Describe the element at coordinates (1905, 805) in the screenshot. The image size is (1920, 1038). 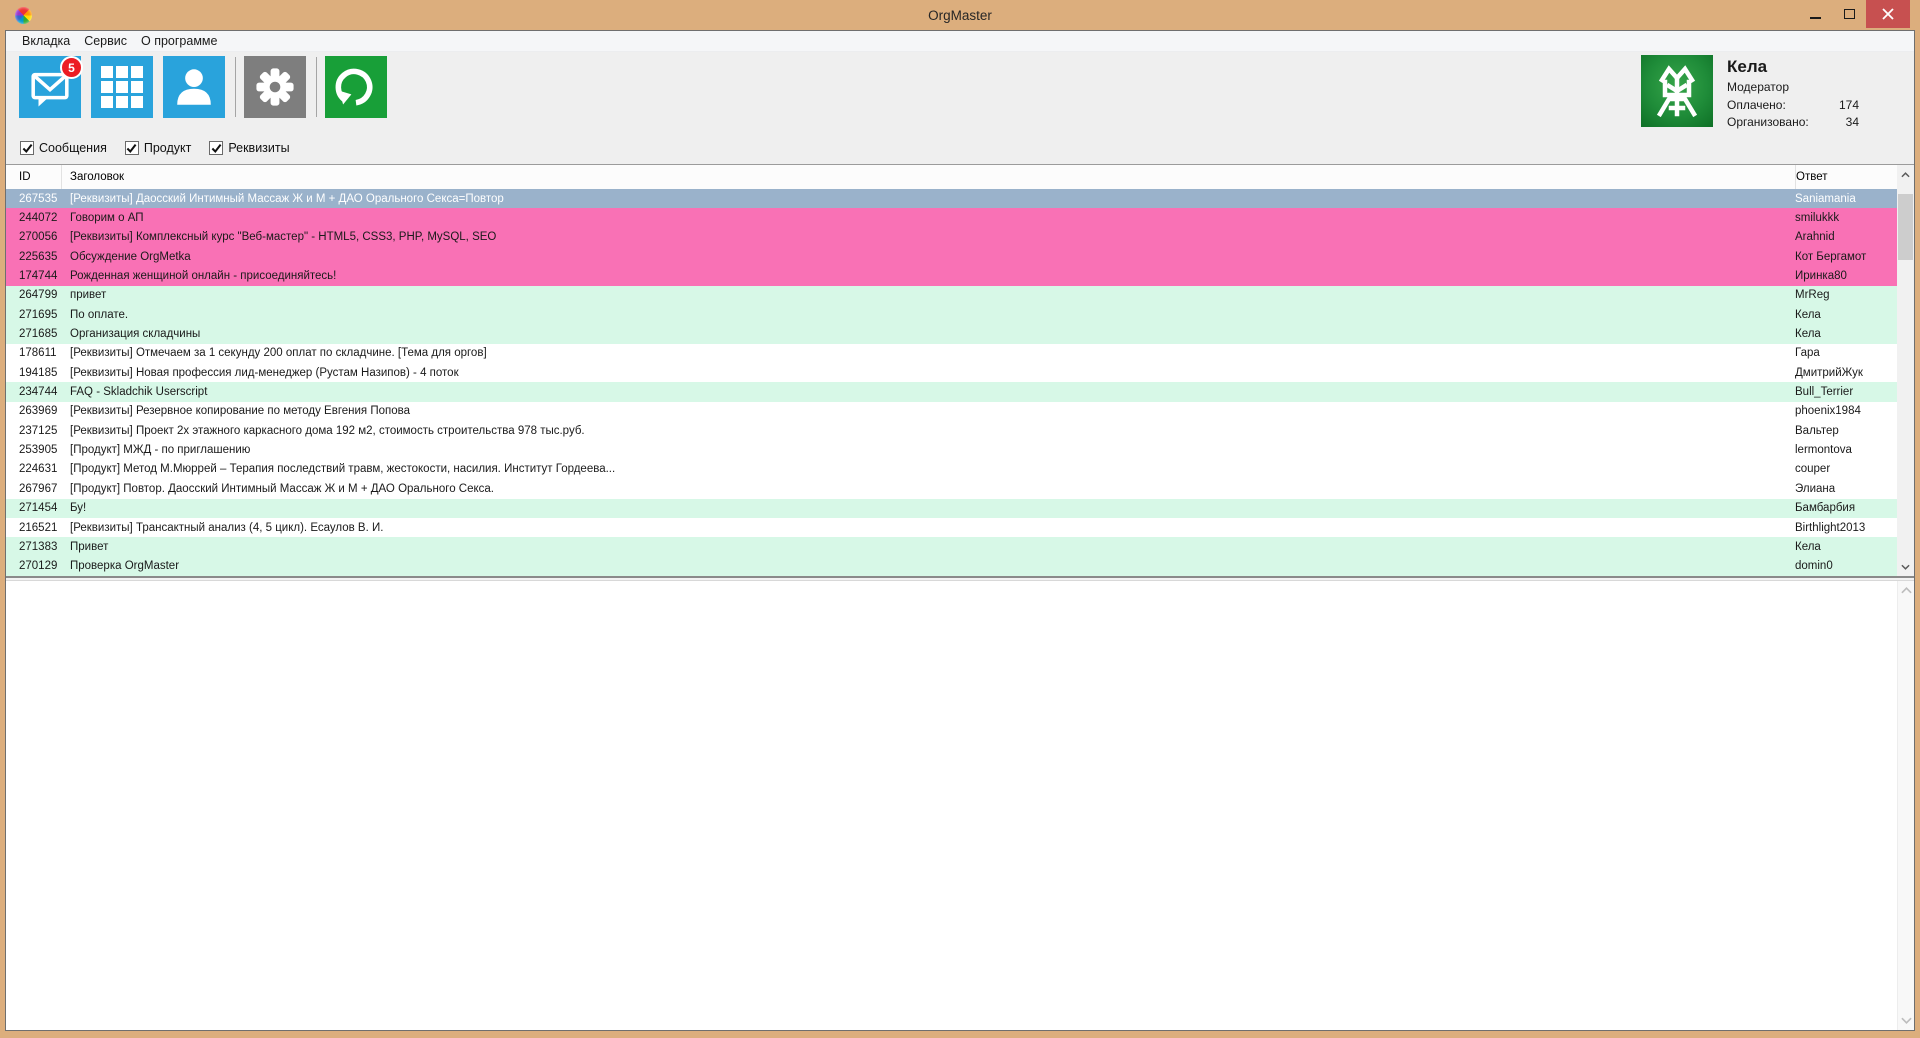
I see `detail-scrollbar` at that location.